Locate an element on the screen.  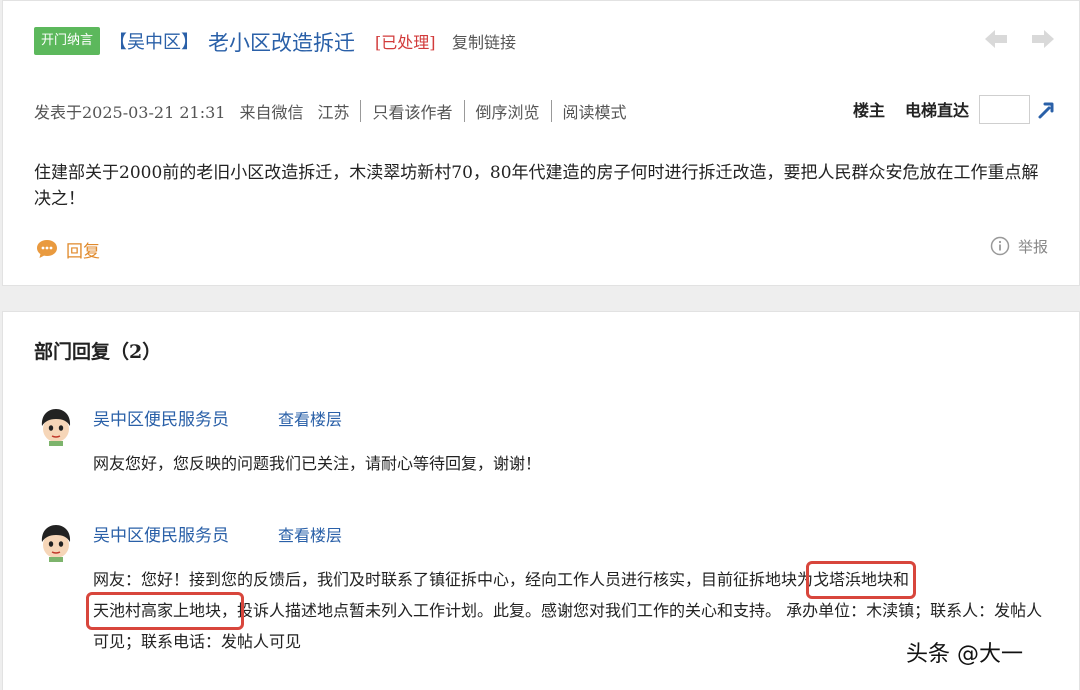
floor-owner-label: 楼主 is located at coordinates (869, 110).